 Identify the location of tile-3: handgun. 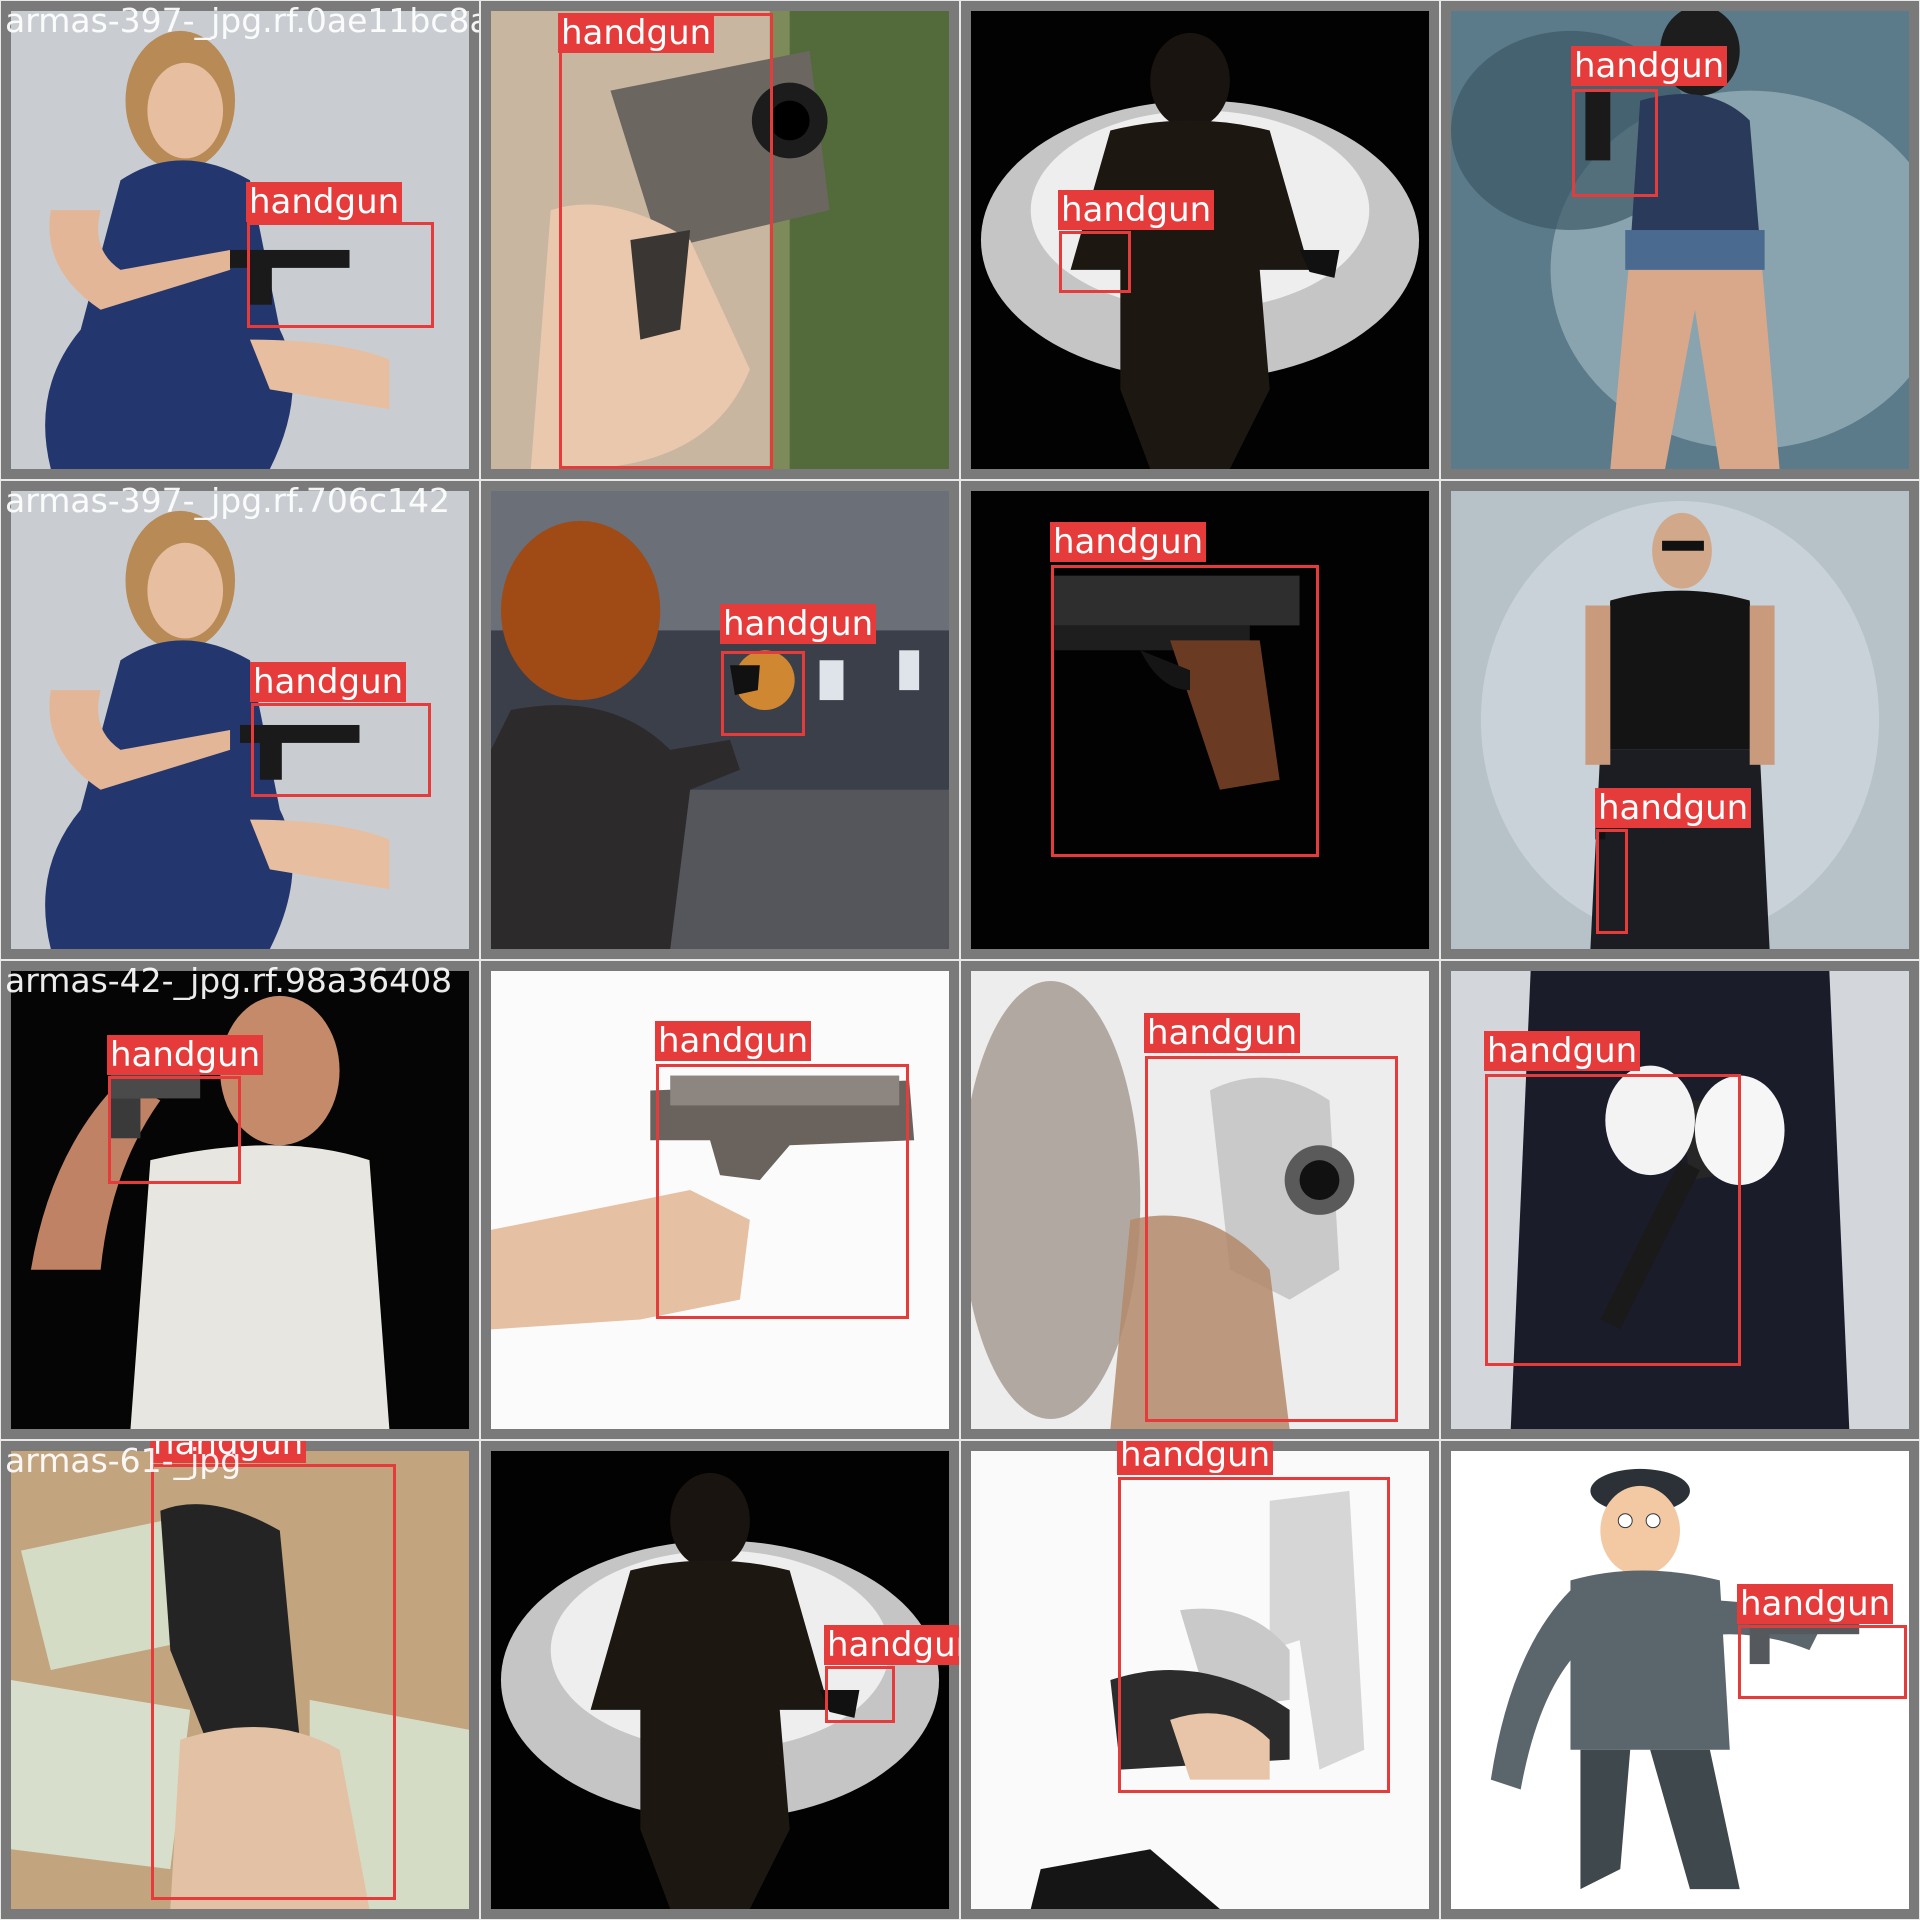
(1200, 240).